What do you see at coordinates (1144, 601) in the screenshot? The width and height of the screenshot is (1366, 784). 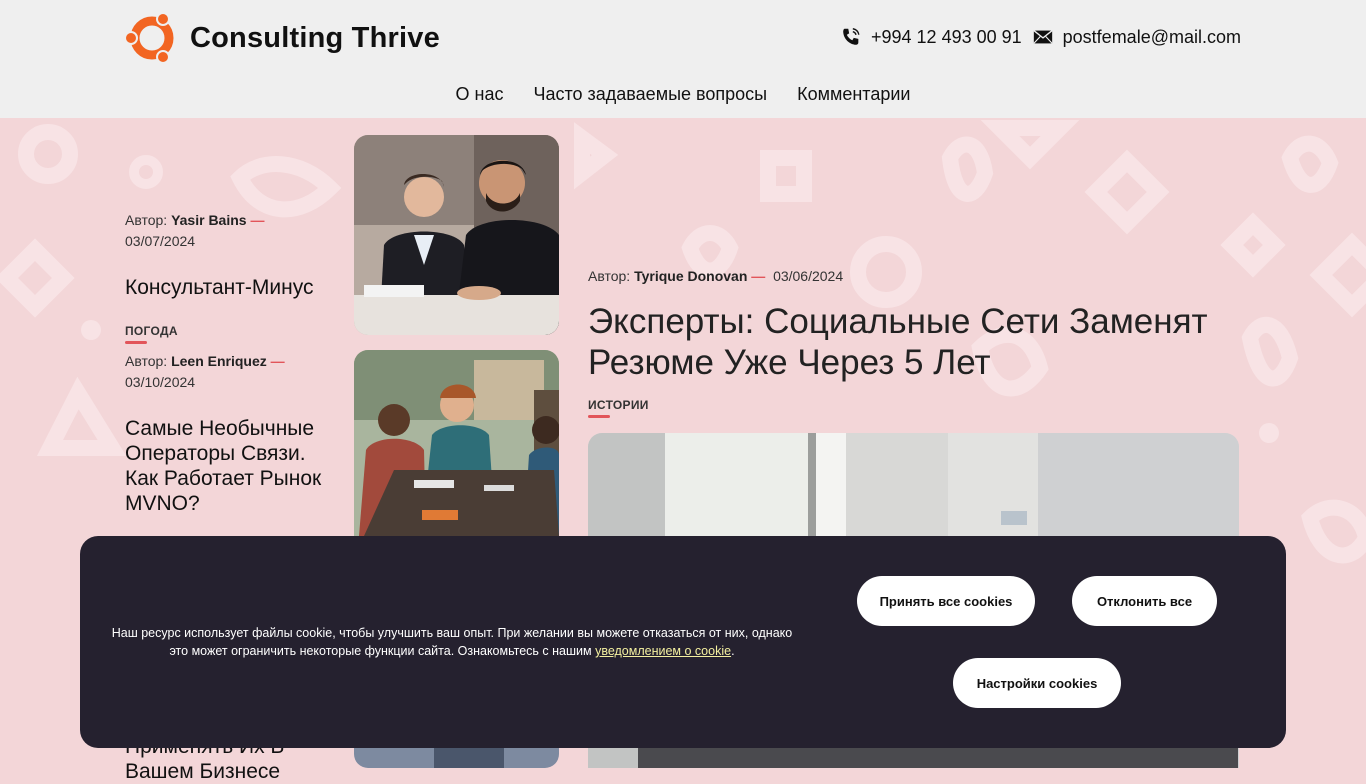 I see `reject-cookies-button: Отклонить все` at bounding box center [1144, 601].